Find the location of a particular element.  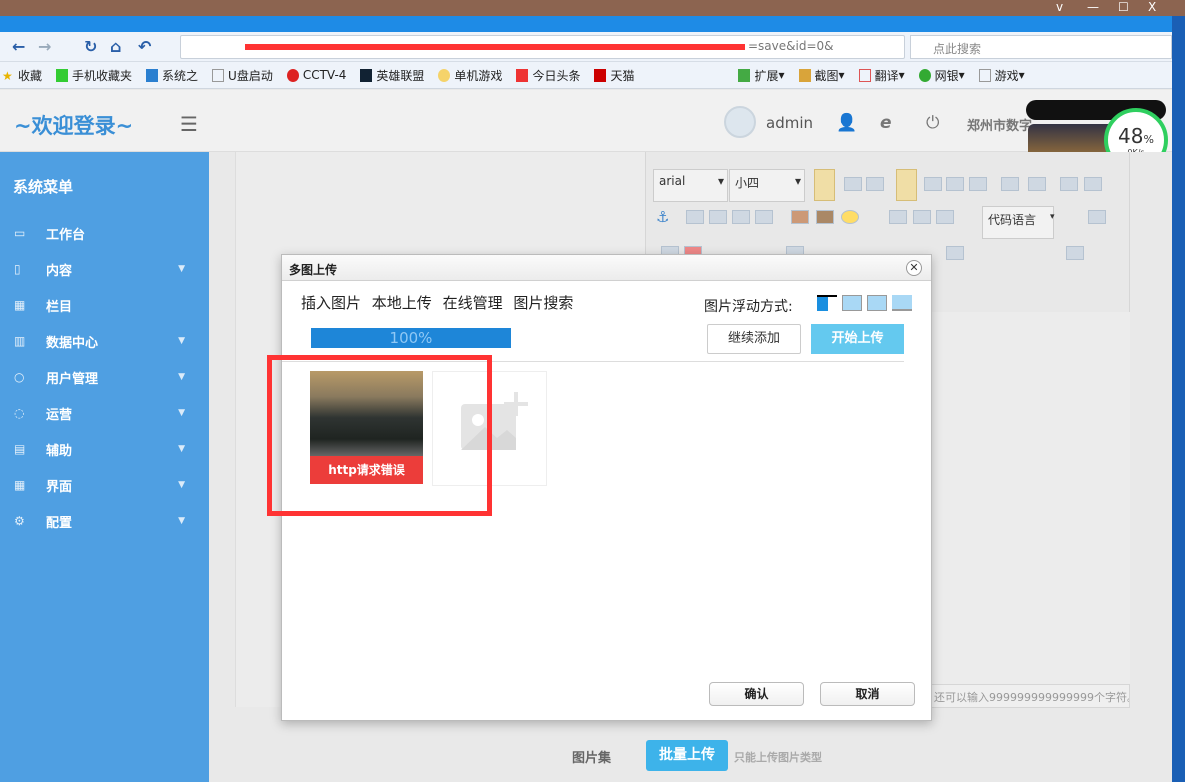

close-window-button: X is located at coordinates (1152, 7).